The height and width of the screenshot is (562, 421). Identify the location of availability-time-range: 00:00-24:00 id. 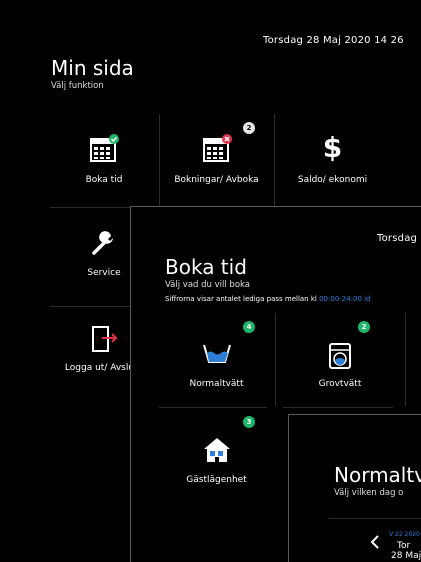
(345, 299).